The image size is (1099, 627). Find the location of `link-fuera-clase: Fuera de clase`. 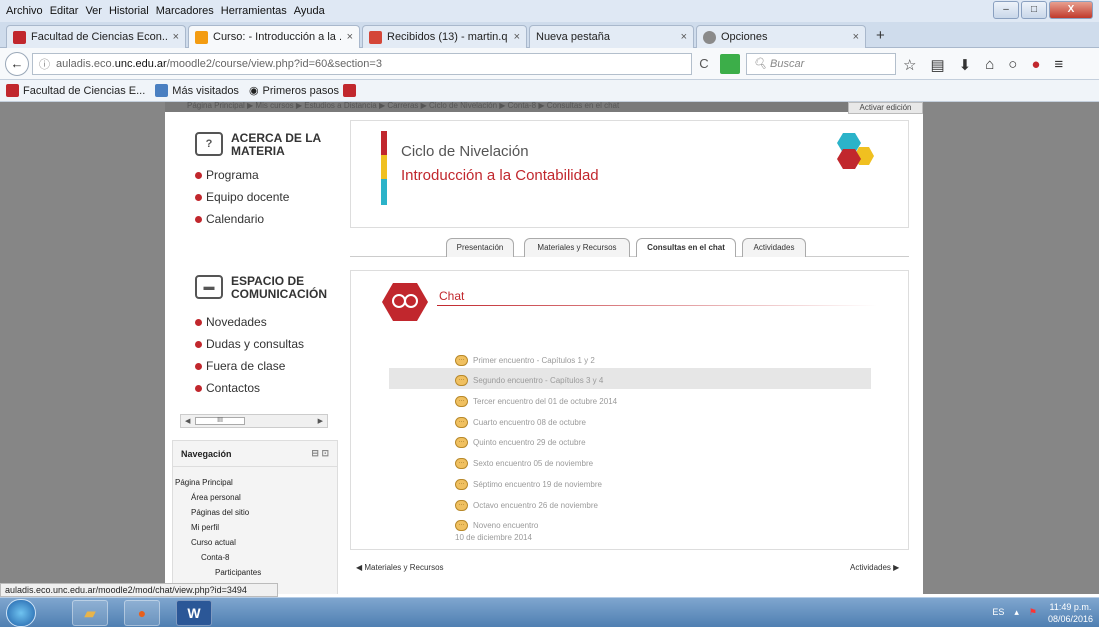

link-fuera-clase: Fuera de clase is located at coordinates (270, 366).